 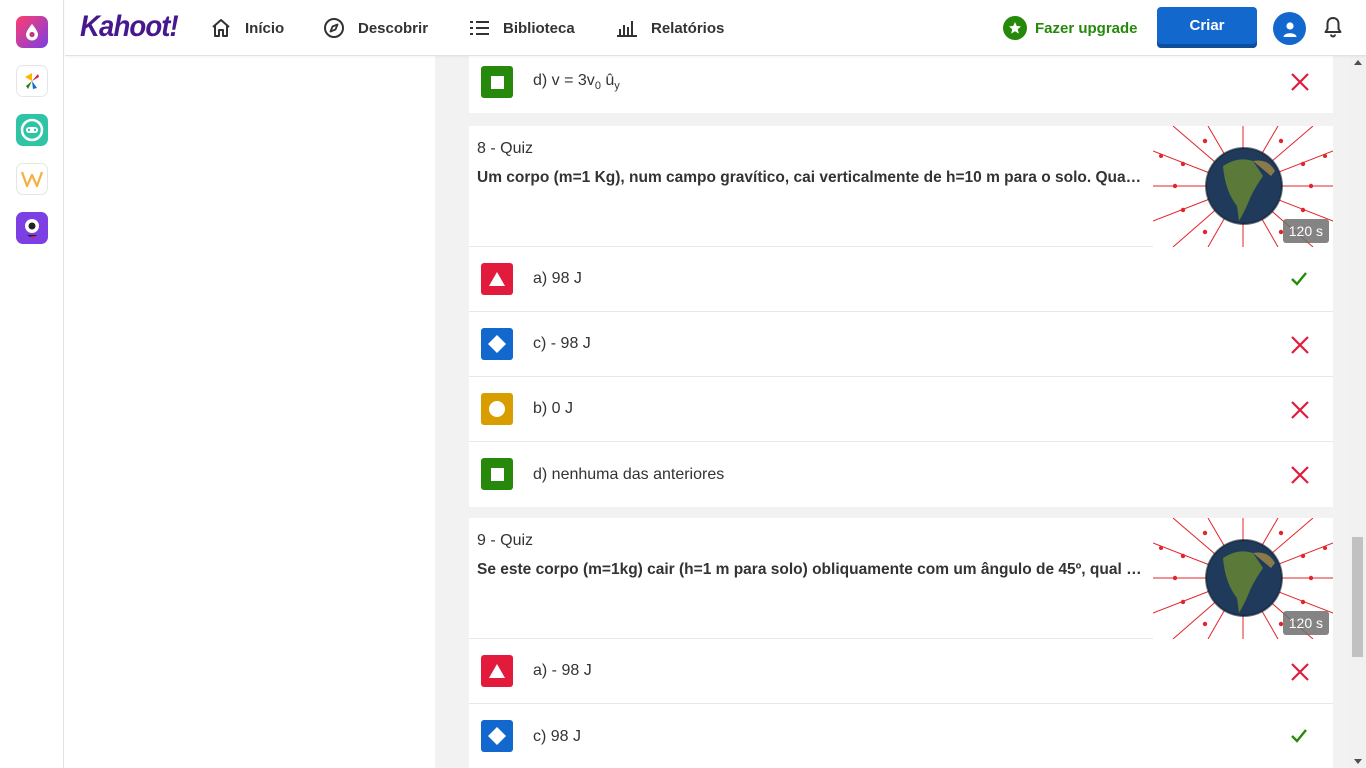 I want to click on star-app-icon, so click(x=32, y=81).